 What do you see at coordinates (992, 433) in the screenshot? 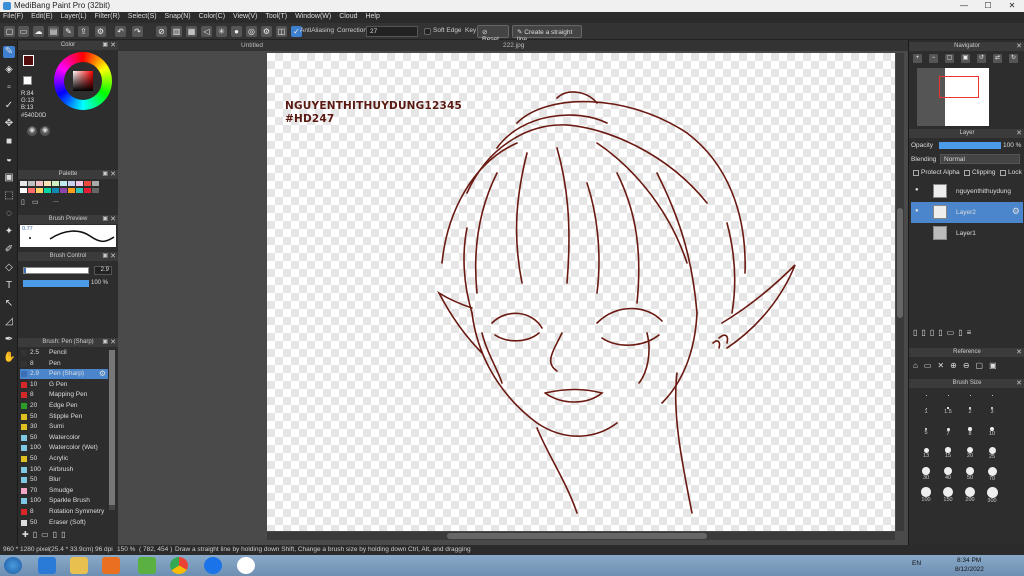
I see `brush-size-option: 10` at bounding box center [992, 433].